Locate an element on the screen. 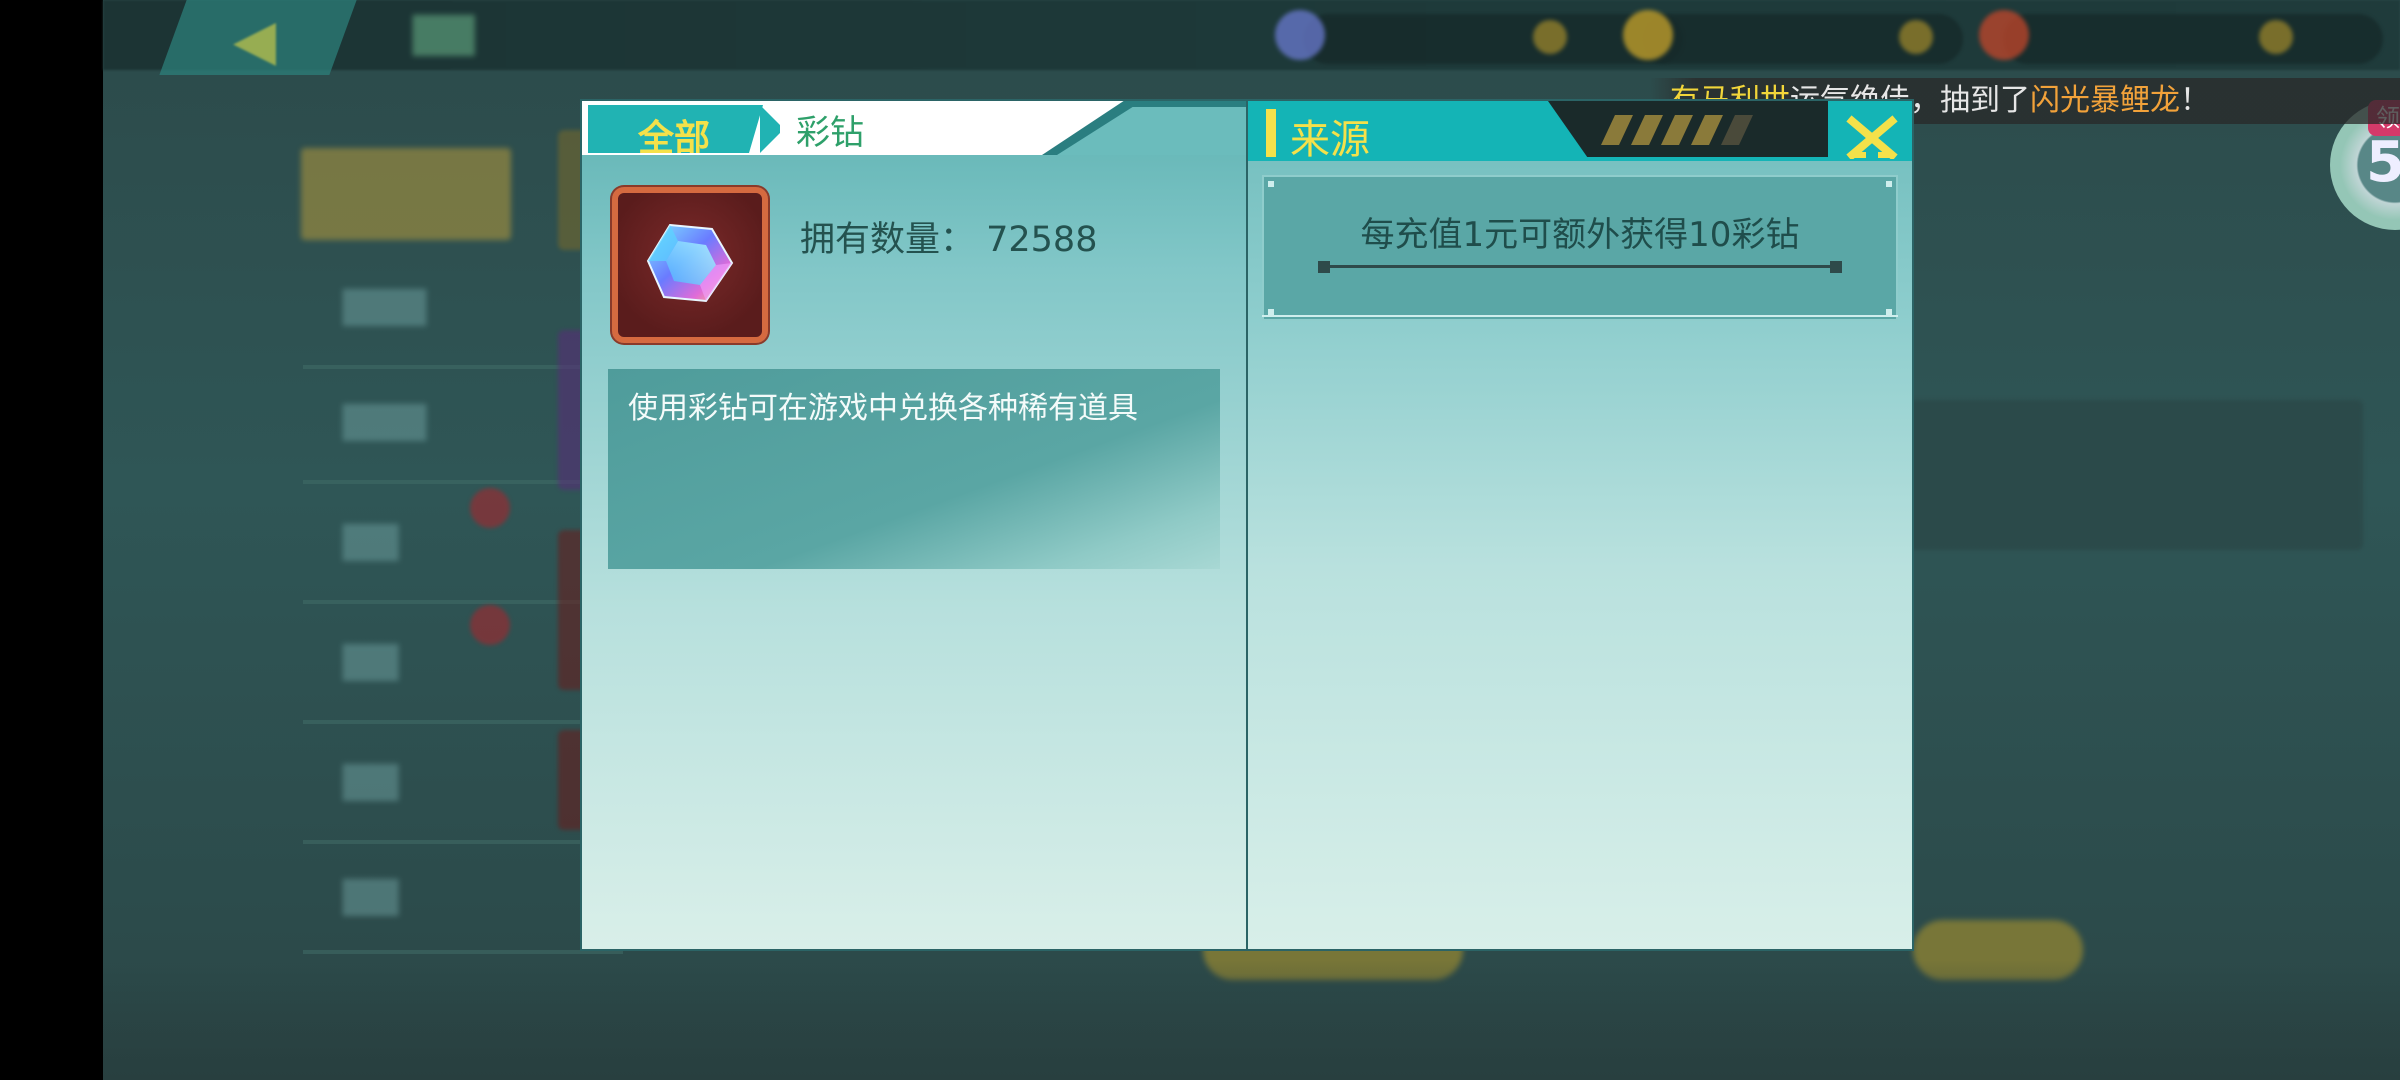  close-x-graphic is located at coordinates (1872, 138).